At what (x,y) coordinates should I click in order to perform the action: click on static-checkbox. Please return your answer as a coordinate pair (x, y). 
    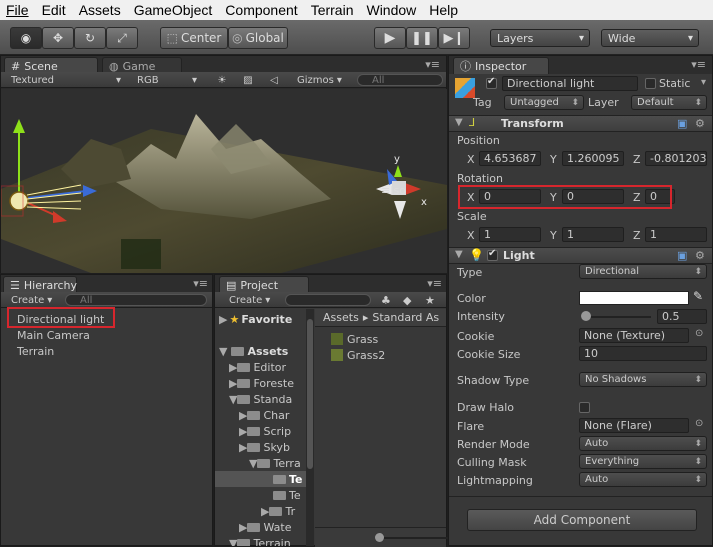
    Looking at the image, I should click on (650, 83).